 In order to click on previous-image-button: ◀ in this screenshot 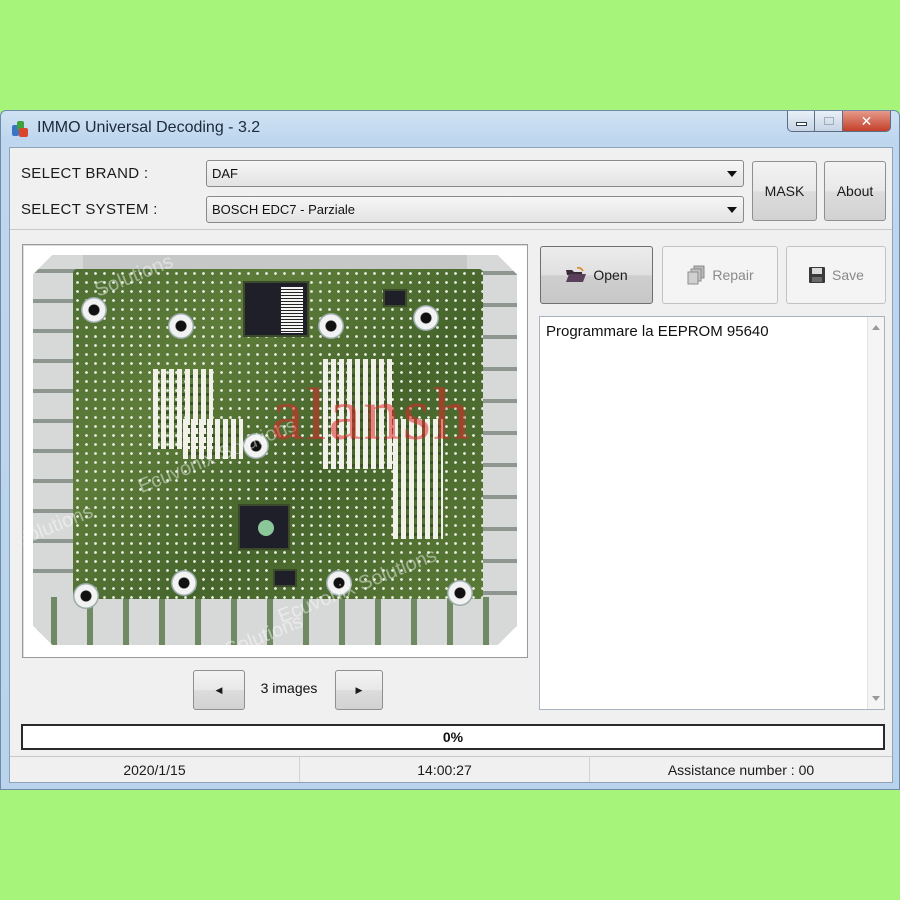, I will do `click(219, 690)`.